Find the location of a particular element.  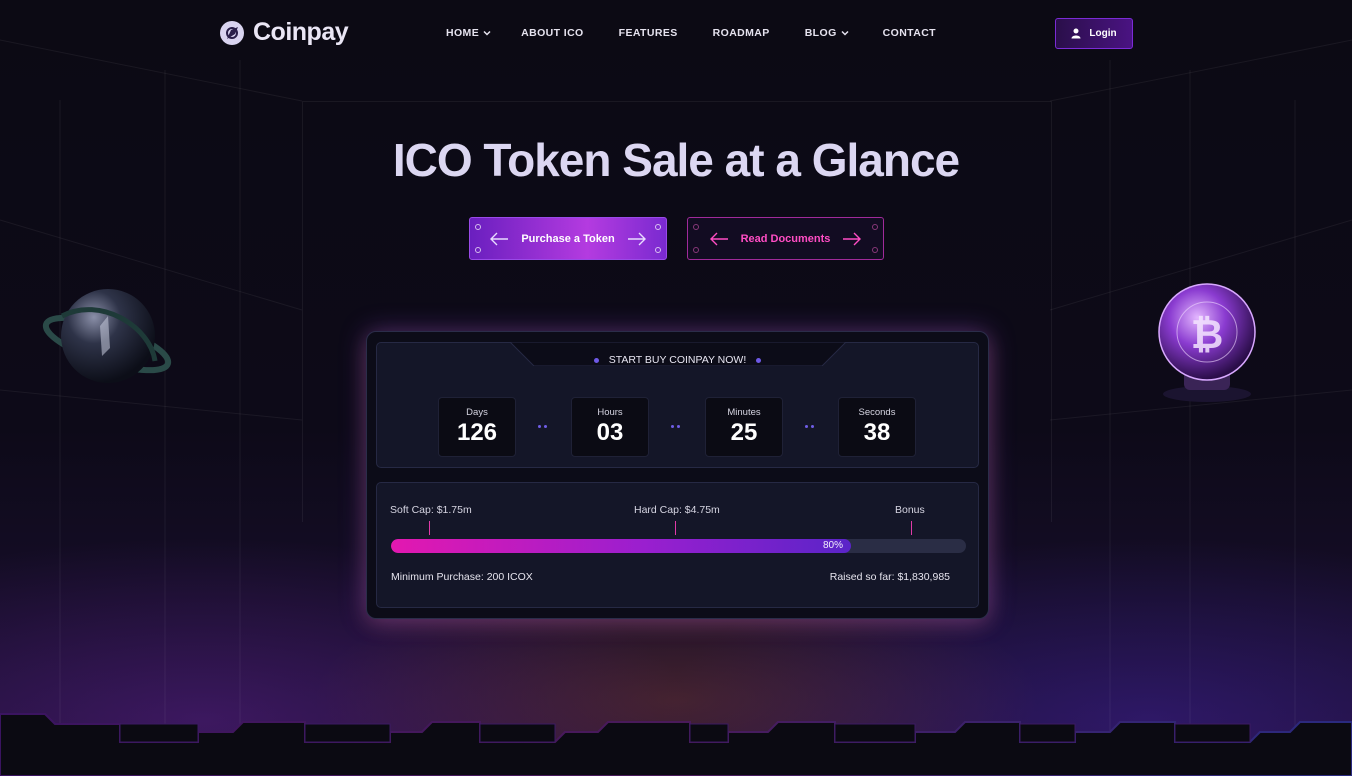

read-documents-label: Read Documents is located at coordinates (785, 238).